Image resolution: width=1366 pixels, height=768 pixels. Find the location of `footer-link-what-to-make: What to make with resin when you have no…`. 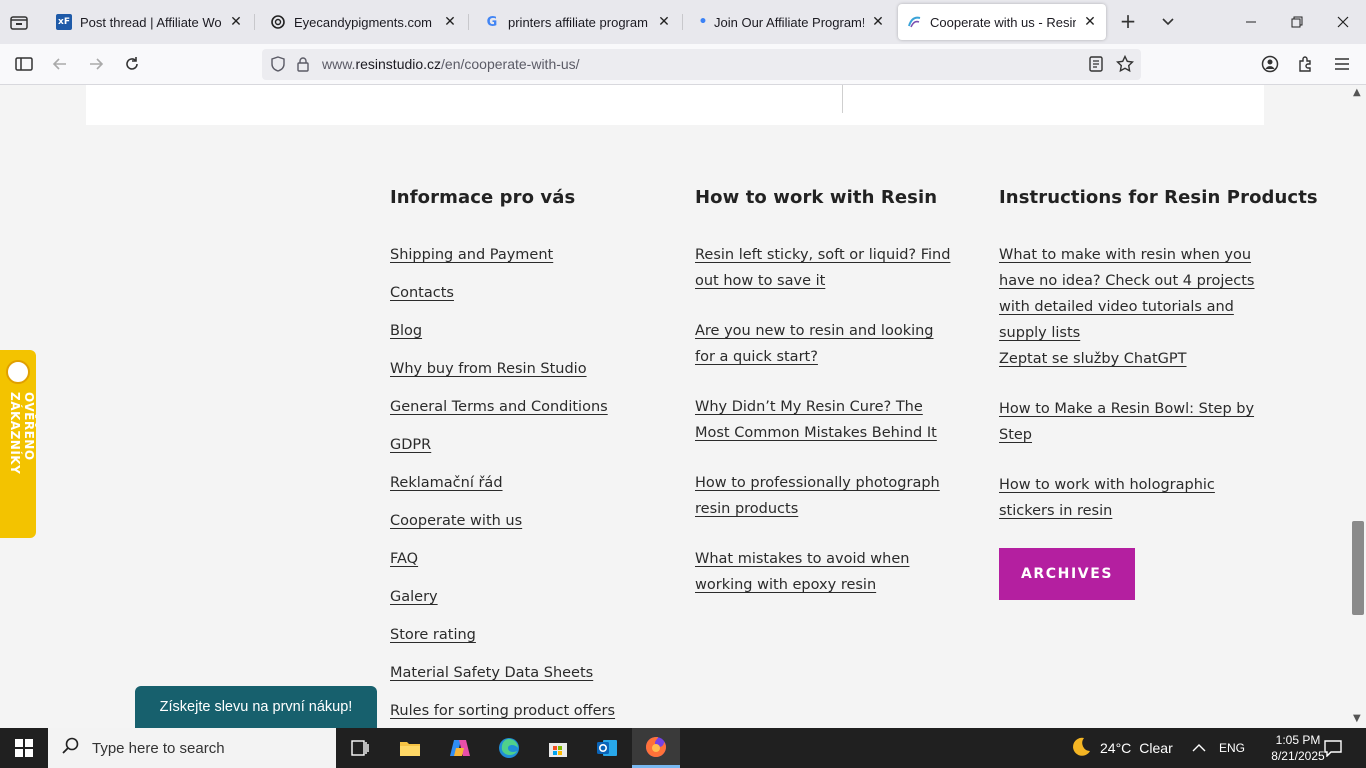

footer-link-what-to-make: What to make with resin when you have no… is located at coordinates (1132, 294).